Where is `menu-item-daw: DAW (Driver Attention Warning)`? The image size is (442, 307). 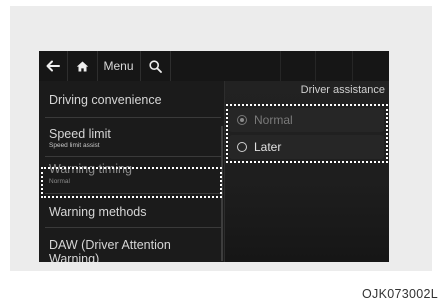
menu-item-daw: DAW (Driver Attention Warning) is located at coordinates (131, 246).